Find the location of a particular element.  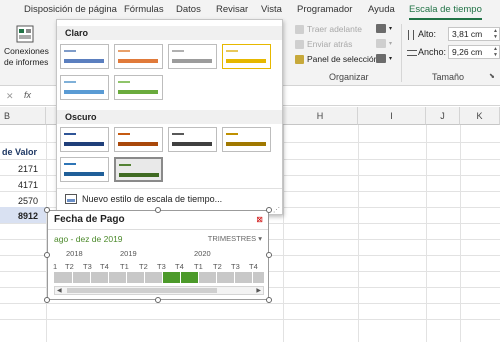

align-chevron-icon: ▾ is located at coordinates (391, 29).